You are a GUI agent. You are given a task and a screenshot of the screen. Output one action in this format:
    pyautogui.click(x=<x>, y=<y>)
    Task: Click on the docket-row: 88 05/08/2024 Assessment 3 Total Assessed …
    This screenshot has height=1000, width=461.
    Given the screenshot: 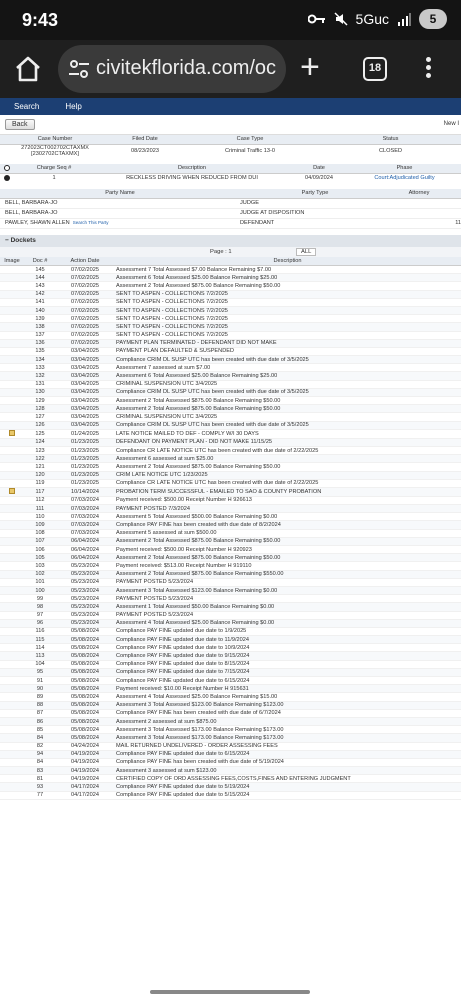 What is the action you would take?
    pyautogui.click(x=230, y=705)
    